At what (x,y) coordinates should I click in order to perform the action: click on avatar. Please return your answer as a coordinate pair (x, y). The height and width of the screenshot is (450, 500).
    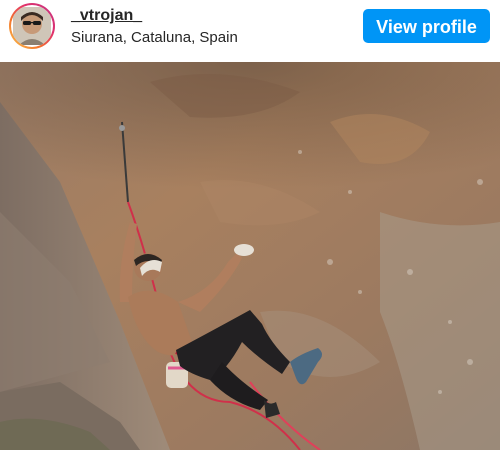
    Looking at the image, I should click on (32, 26).